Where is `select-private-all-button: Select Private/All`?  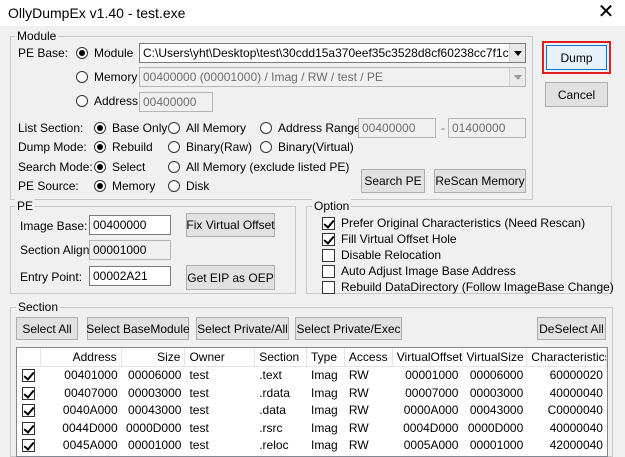 select-private-all-button: Select Private/All is located at coordinates (242, 328).